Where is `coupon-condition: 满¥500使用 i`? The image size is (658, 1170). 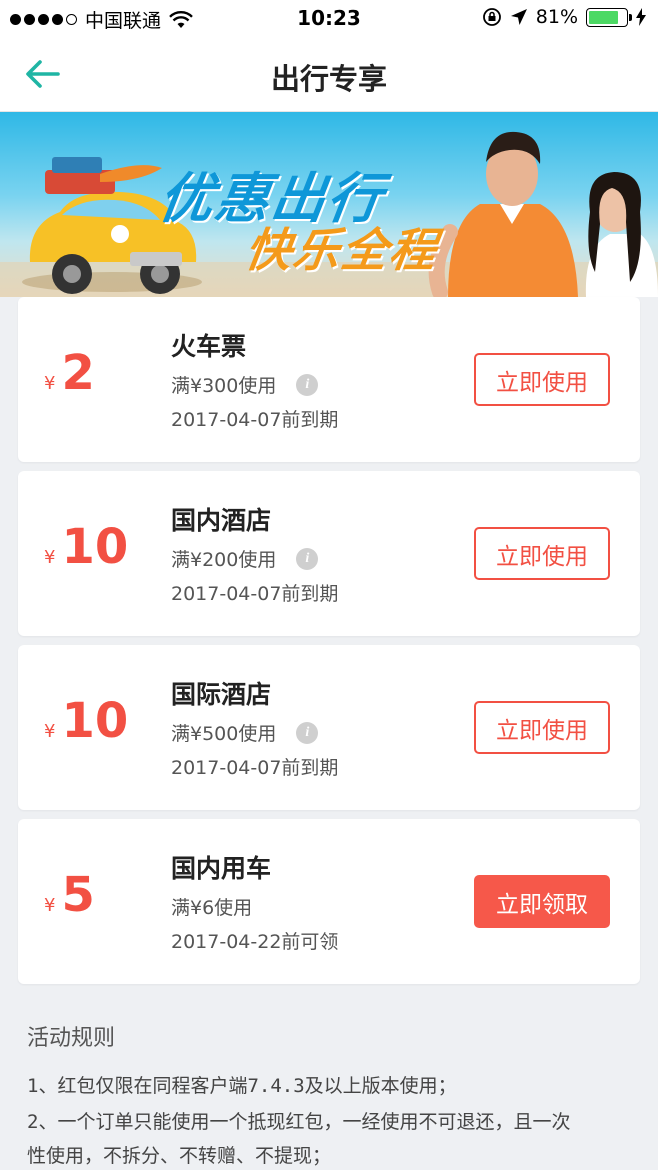
coupon-condition: 满¥500使用 i is located at coordinates (245, 732).